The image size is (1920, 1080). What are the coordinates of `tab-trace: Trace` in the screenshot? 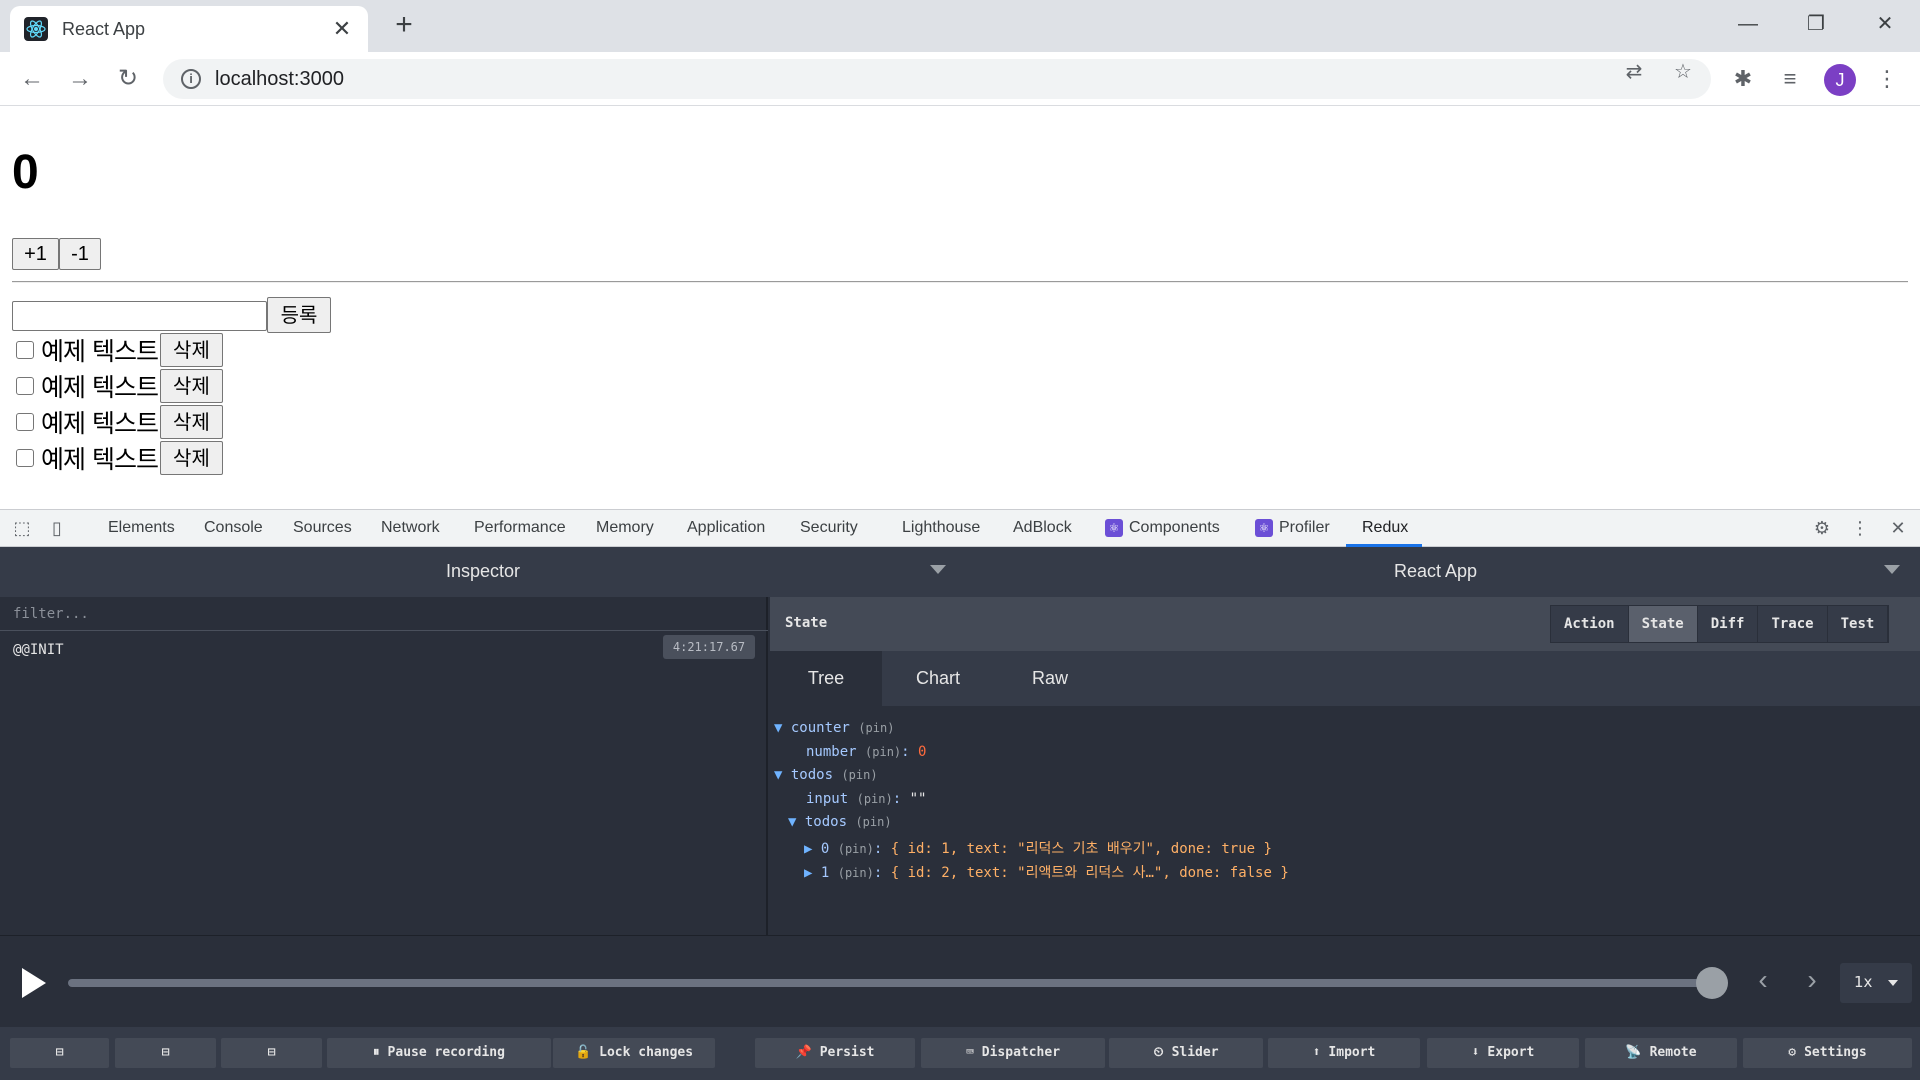 It's located at (1793, 624).